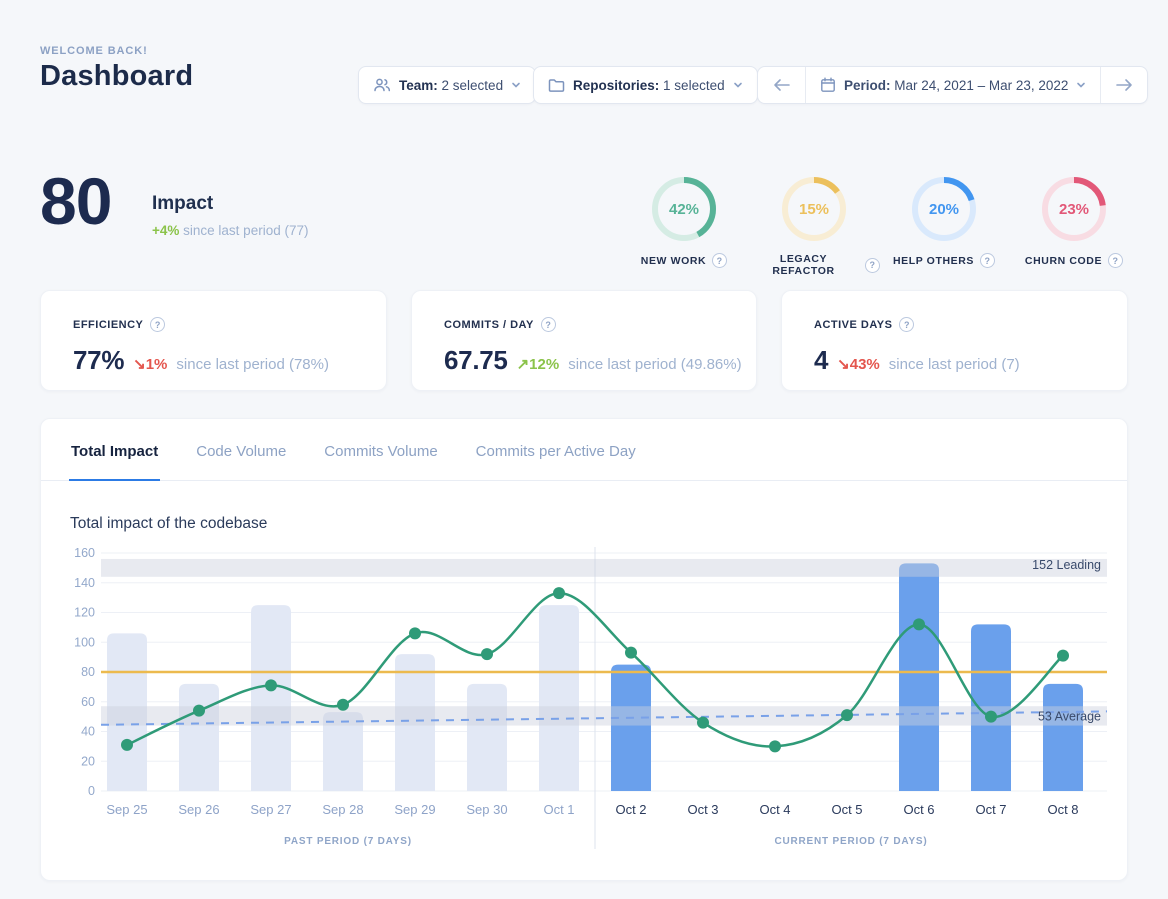 This screenshot has height=899, width=1168. What do you see at coordinates (486, 809) in the screenshot?
I see `svg-text: Sep 30` at bounding box center [486, 809].